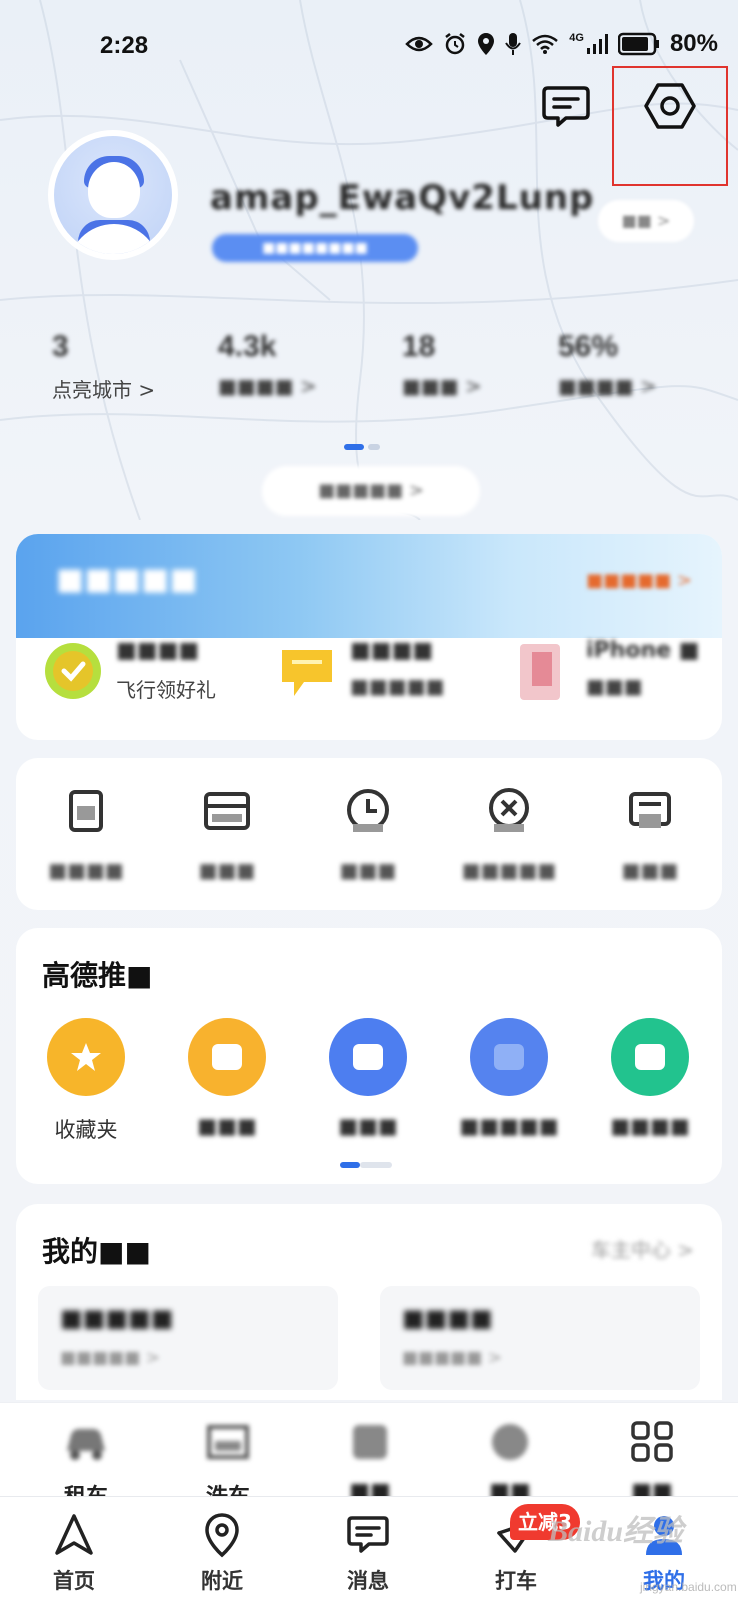  What do you see at coordinates (561, 44) in the screenshot?
I see `status-icons: 4G 80%` at bounding box center [561, 44].